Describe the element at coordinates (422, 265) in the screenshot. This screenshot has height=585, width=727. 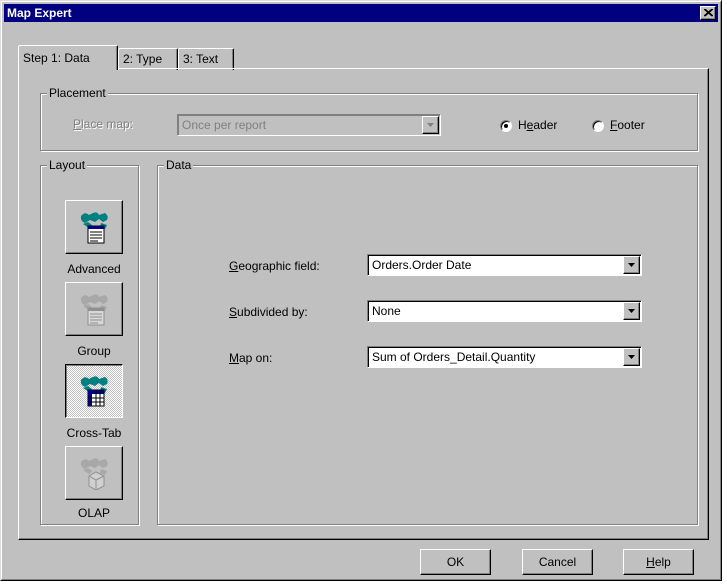
I see `geographic-field-value: Orders.Order Date` at that location.